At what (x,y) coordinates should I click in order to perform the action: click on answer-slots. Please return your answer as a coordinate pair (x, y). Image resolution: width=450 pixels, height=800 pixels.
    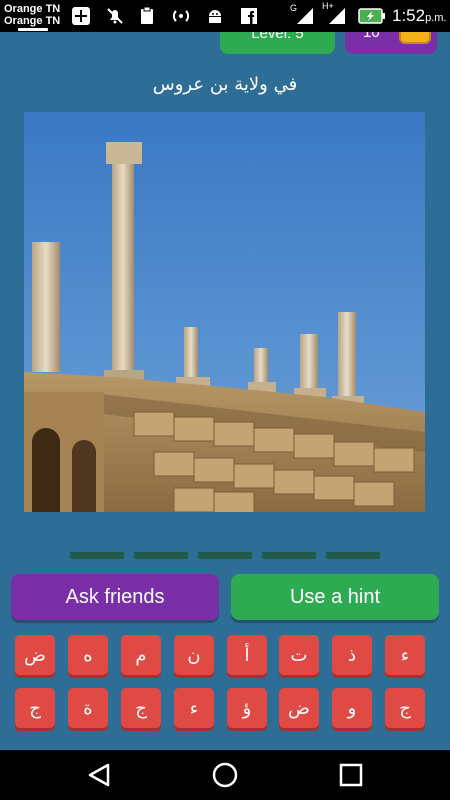
    Looking at the image, I should click on (225, 556).